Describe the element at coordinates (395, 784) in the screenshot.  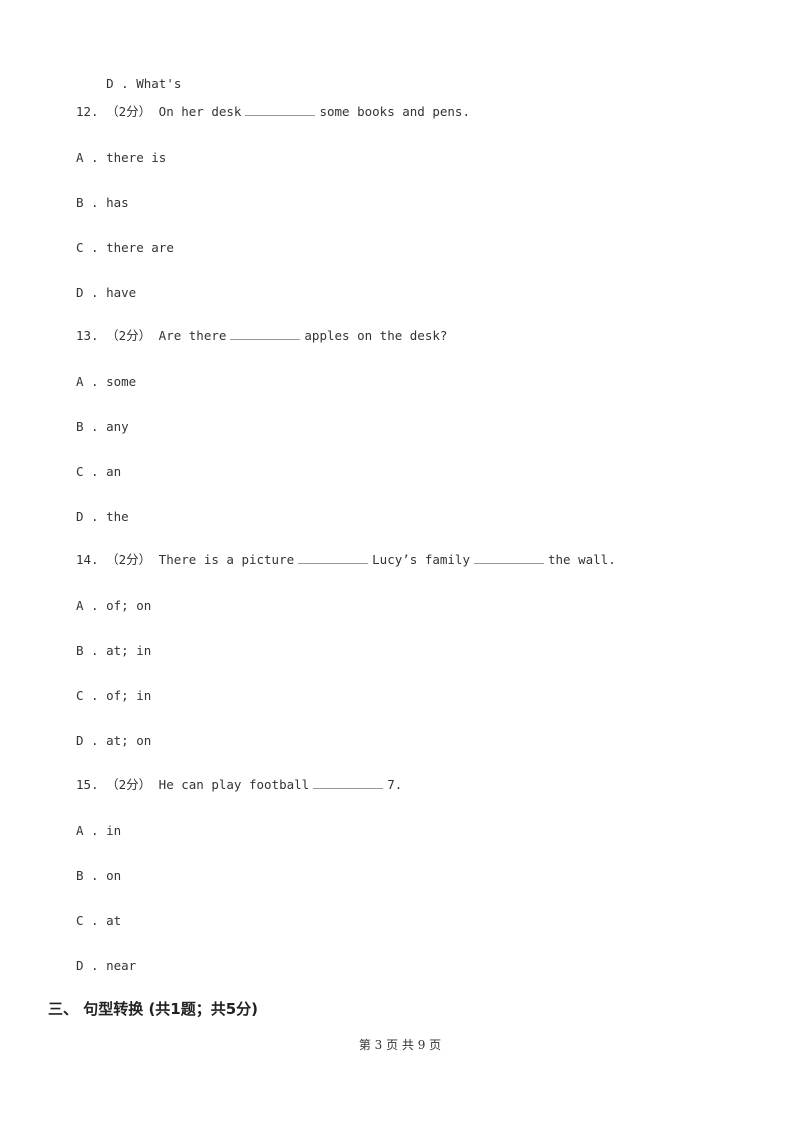
I see `question-text: 7.` at that location.